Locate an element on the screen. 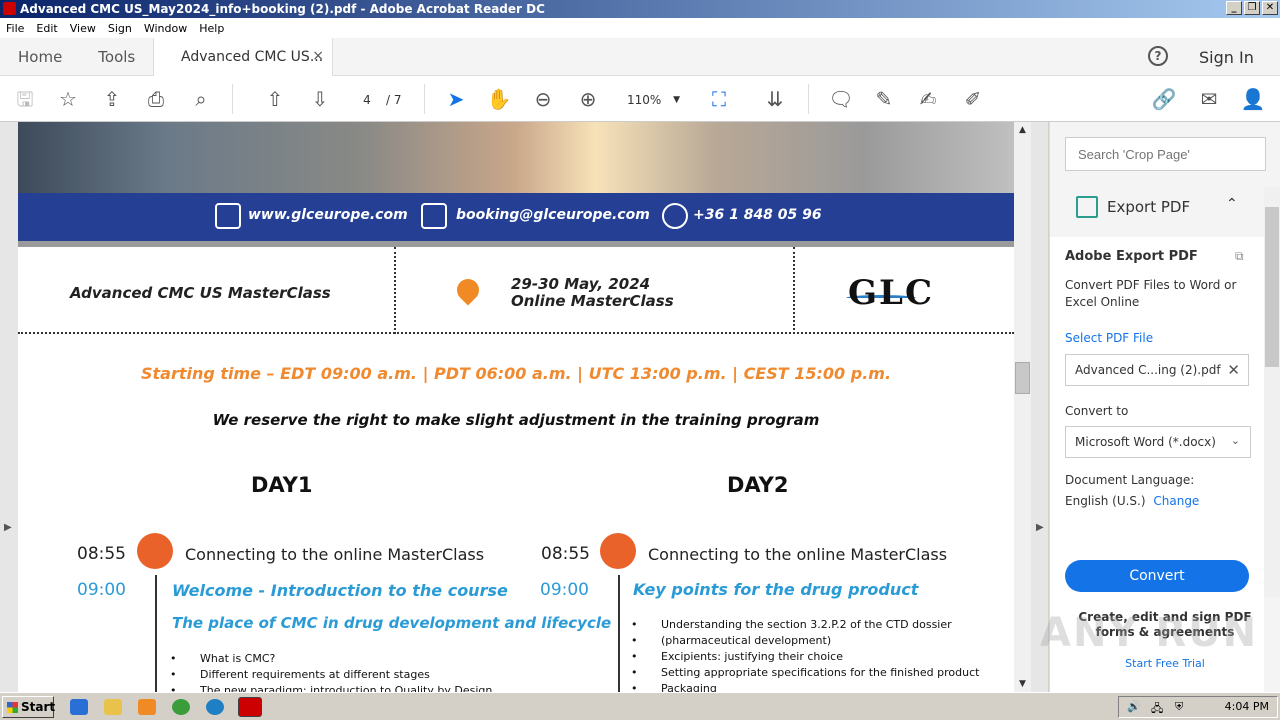  zoom-search-icon: ⌕ is located at coordinates (201, 99).